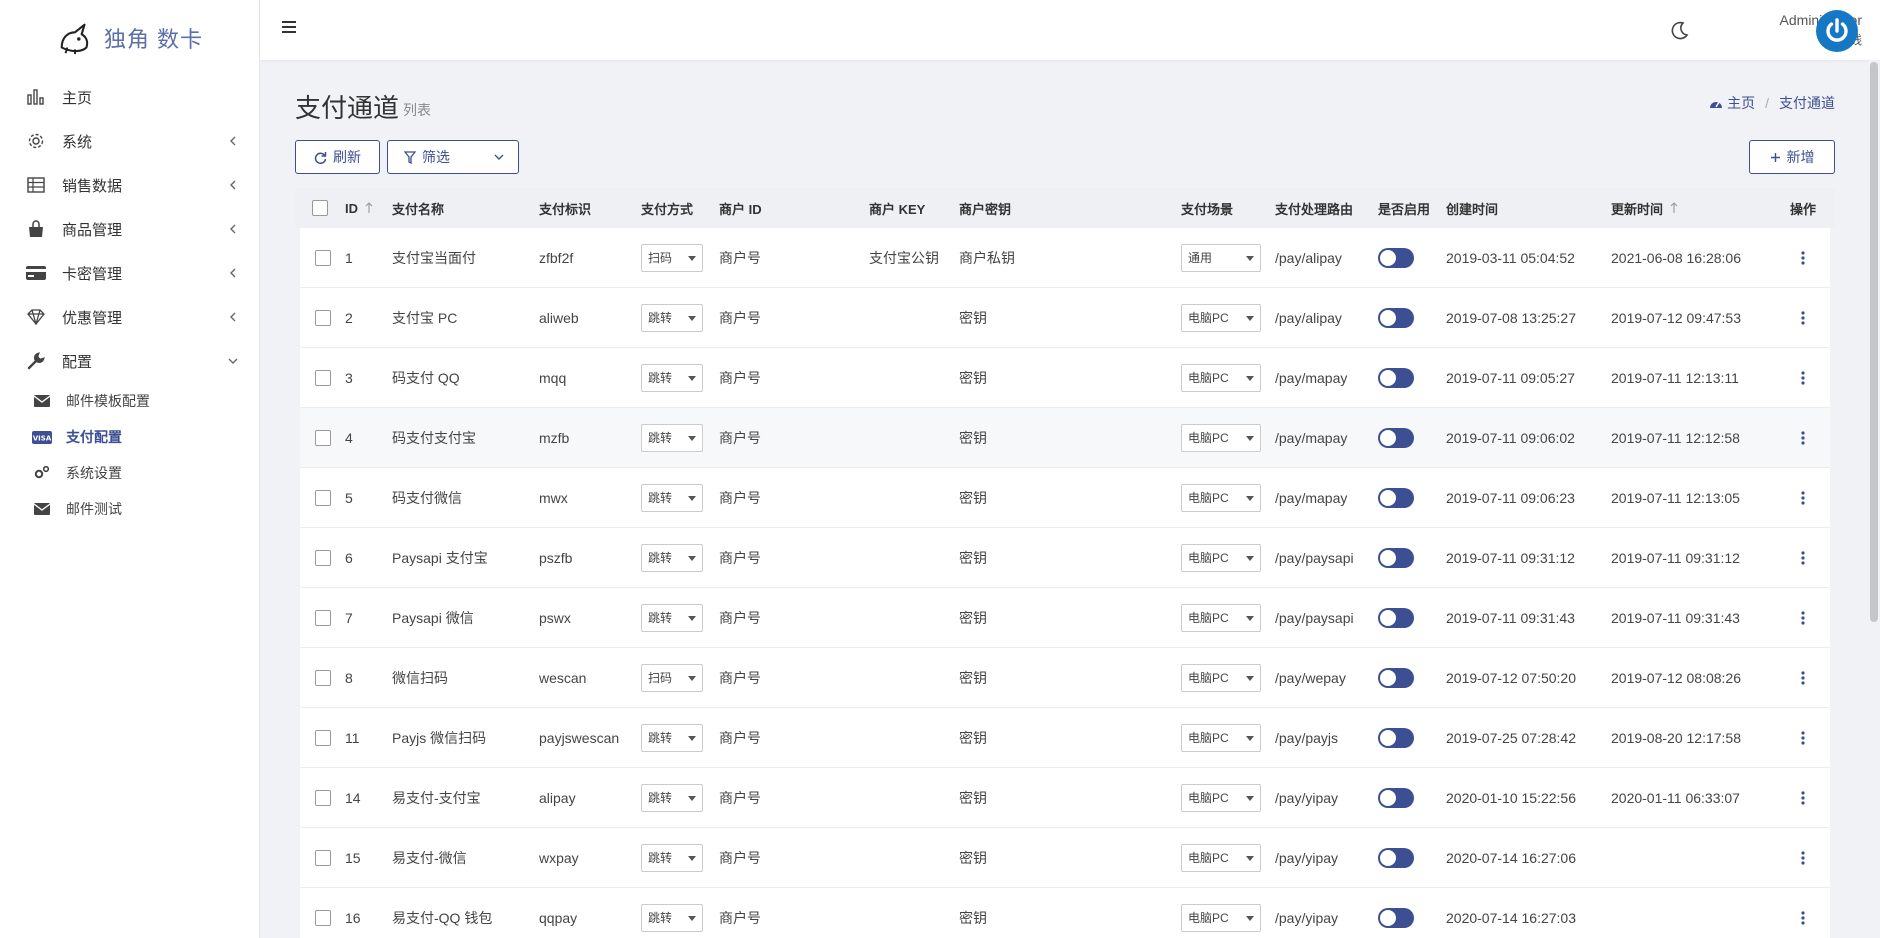 The width and height of the screenshot is (1880, 938). What do you see at coordinates (337, 157) in the screenshot?
I see `refresh-button: 刷新` at bounding box center [337, 157].